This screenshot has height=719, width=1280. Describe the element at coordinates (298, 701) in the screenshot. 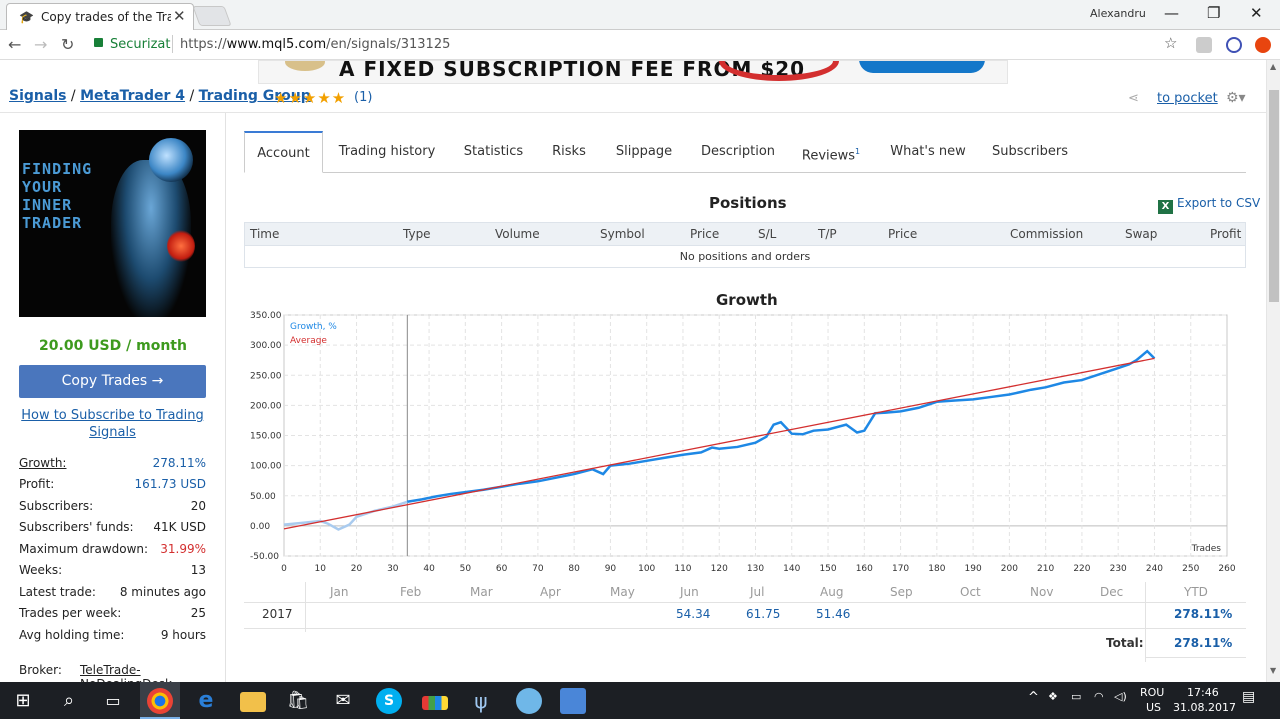

I see `store-icon: 🛍` at that location.